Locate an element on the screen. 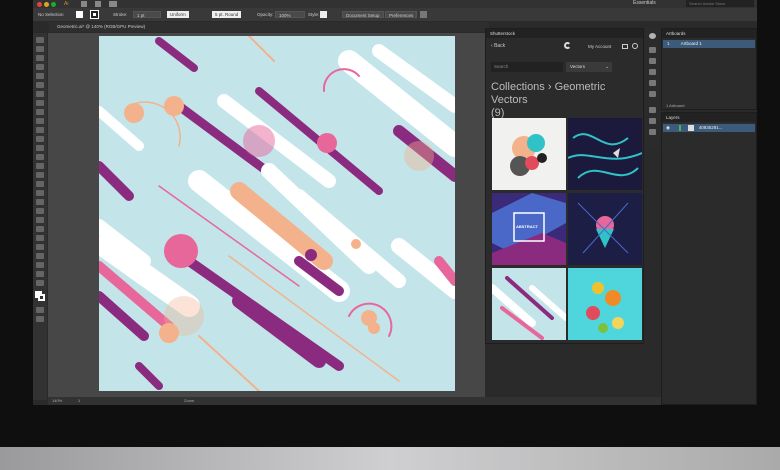 The height and width of the screenshot is (470, 780). folder-icon is located at coordinates (625, 46).